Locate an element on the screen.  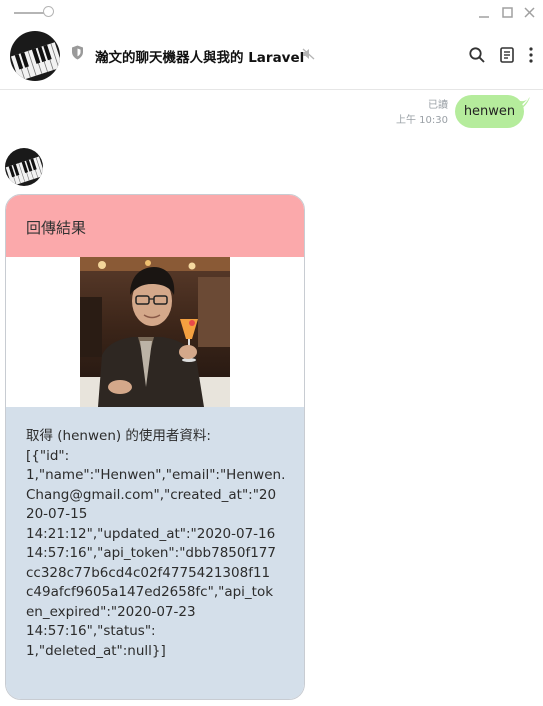
user-photo is located at coordinates (155, 332).